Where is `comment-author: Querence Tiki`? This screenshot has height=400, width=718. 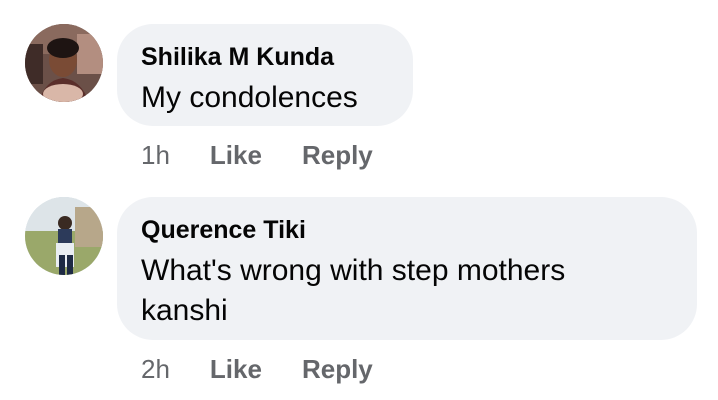
comment-author: Querence Tiki is located at coordinates (408, 230).